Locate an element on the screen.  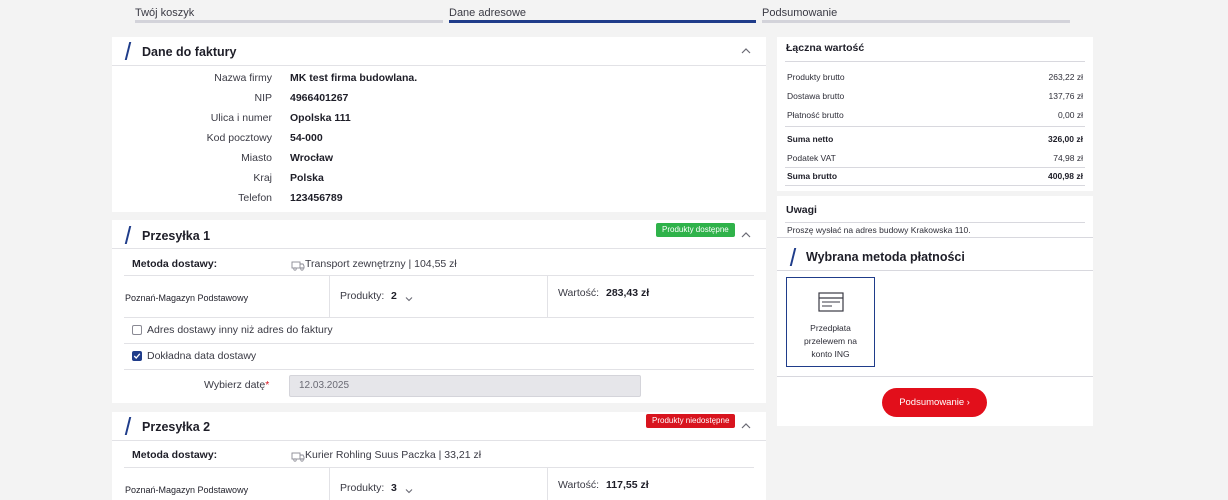
step-cart-label: Twój koszyk is located at coordinates (165, 13).